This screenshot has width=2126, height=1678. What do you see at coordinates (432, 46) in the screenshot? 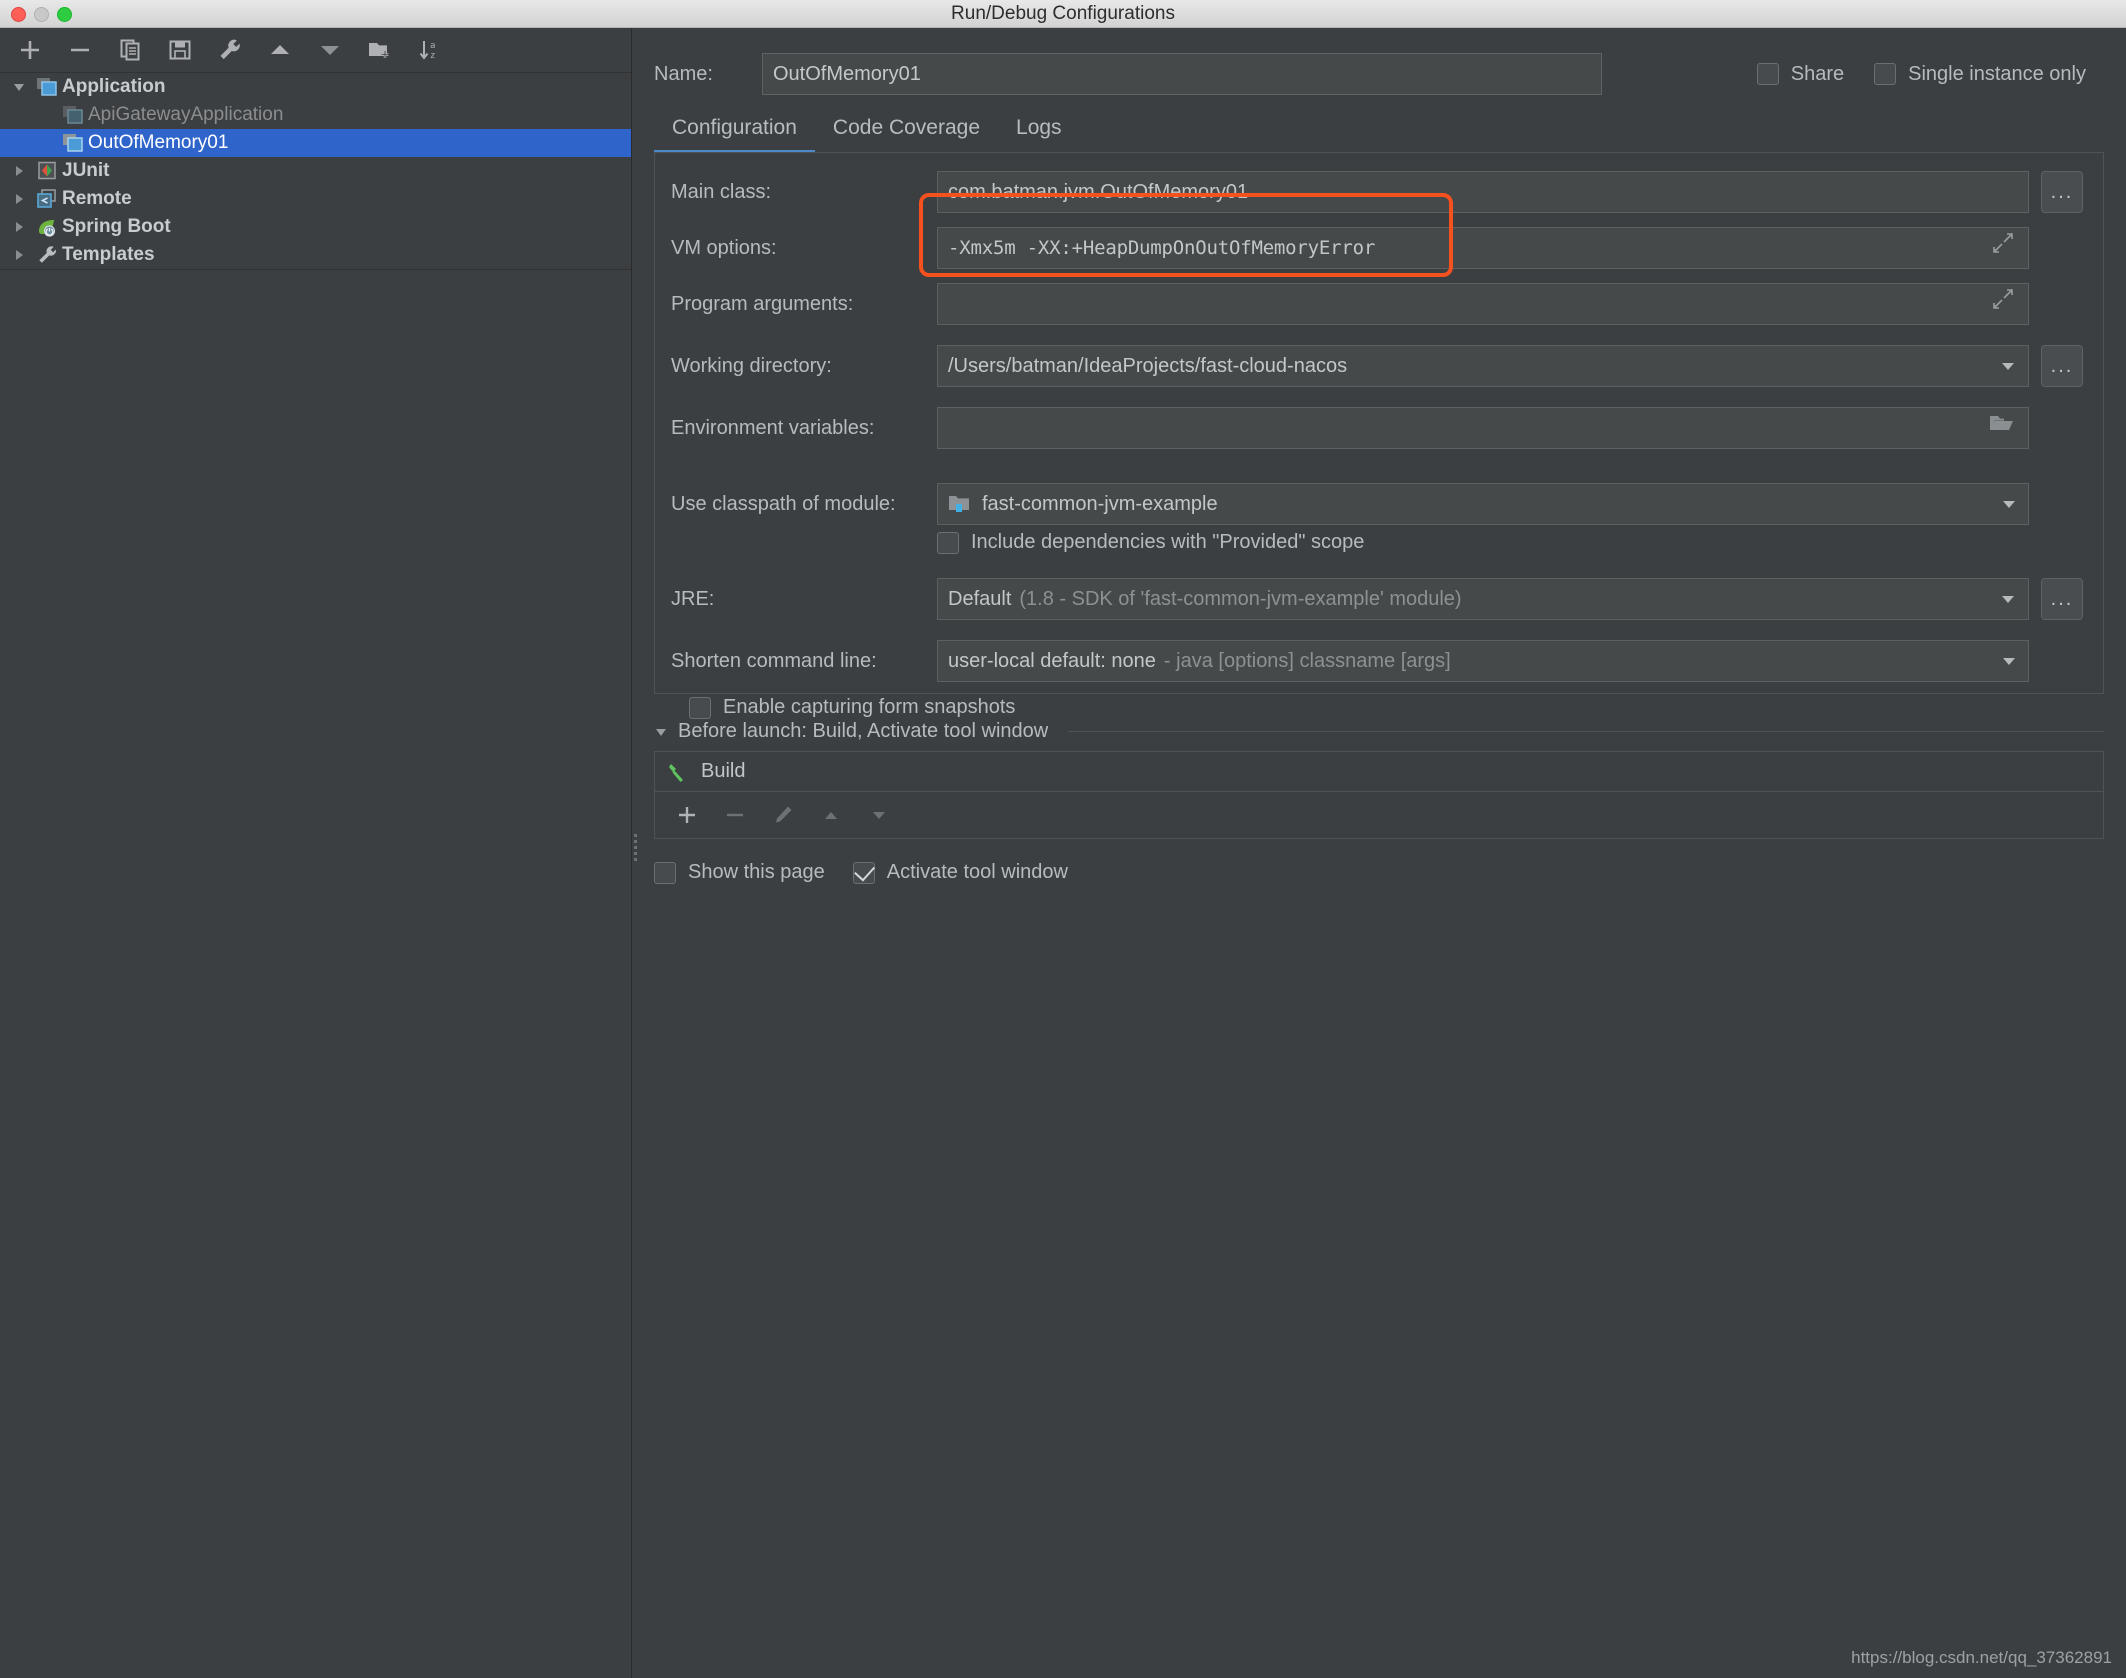
I see `svg-text: a` at bounding box center [432, 46].